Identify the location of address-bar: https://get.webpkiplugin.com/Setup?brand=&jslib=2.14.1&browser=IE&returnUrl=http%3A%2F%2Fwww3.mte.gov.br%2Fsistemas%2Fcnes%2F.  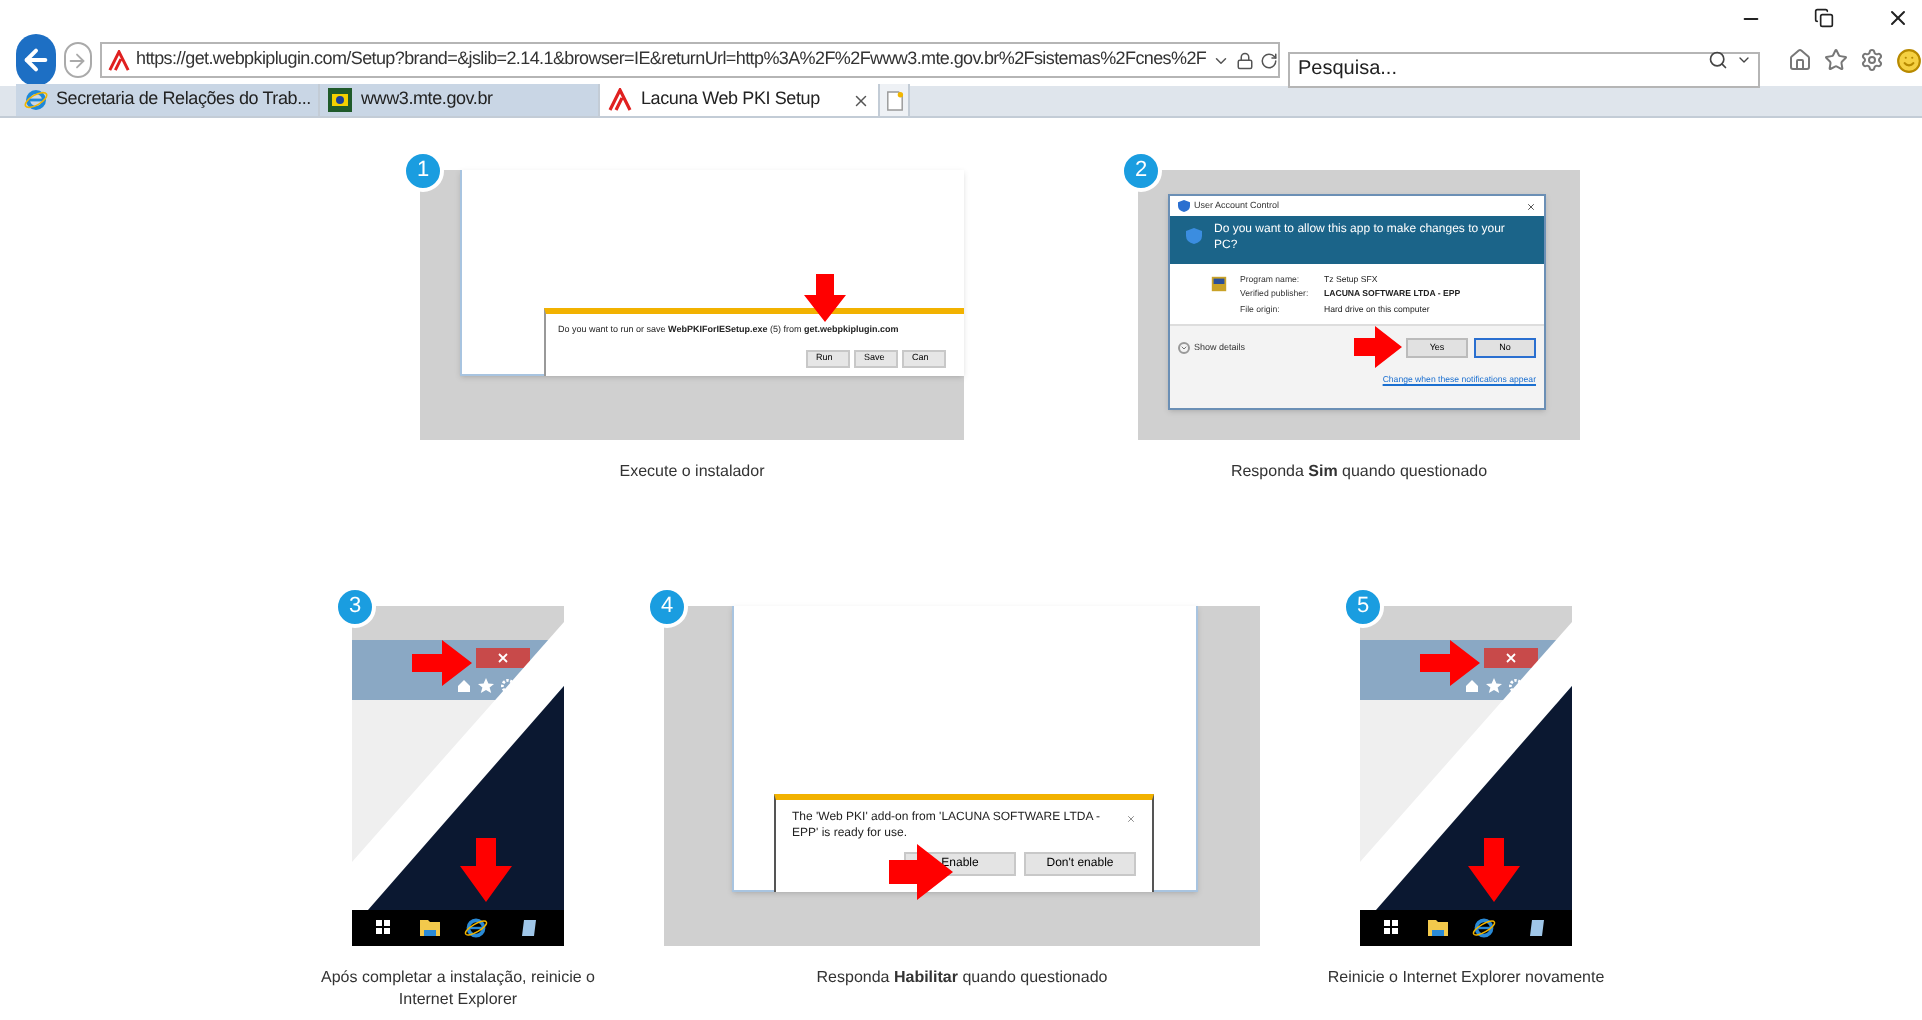
(690, 60).